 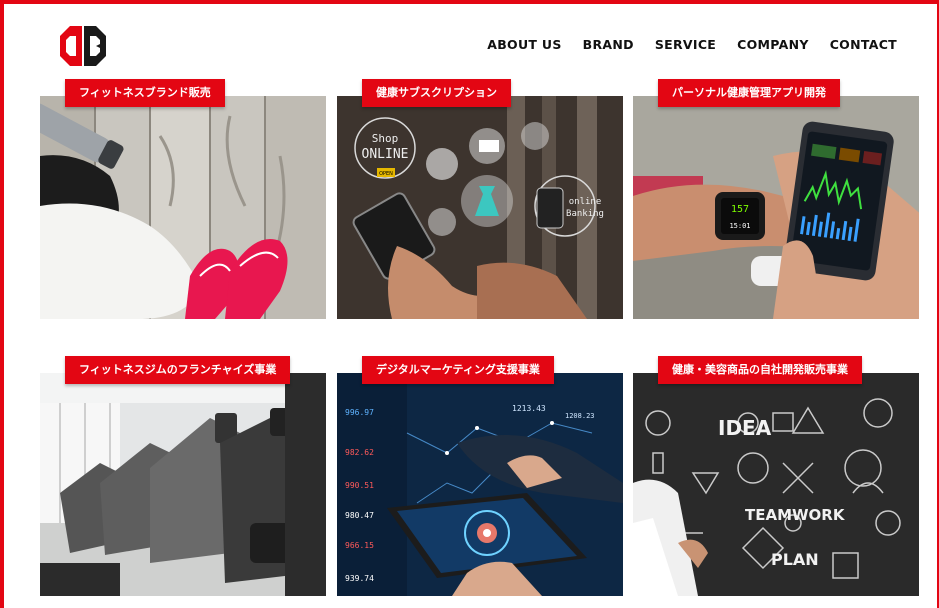 I want to click on nav-company: COMPANY, so click(x=773, y=44).